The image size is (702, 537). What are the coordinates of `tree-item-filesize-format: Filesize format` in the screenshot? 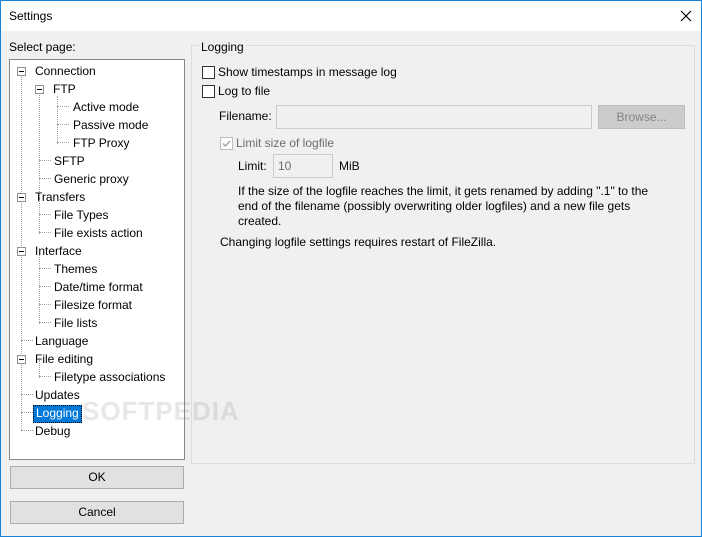 It's located at (93, 305).